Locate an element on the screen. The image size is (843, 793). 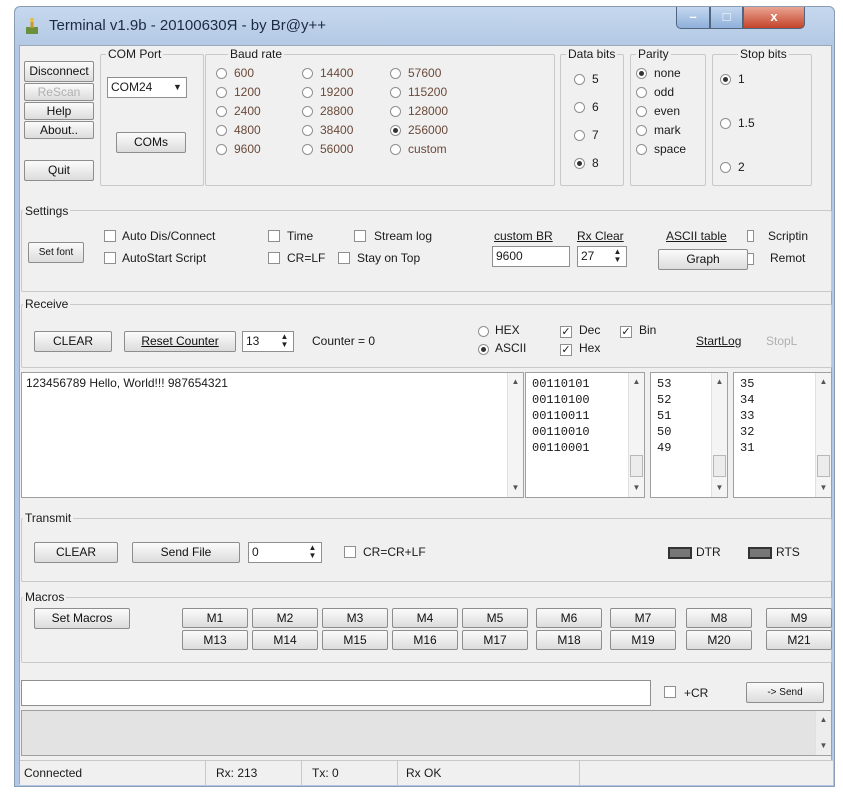
parity-radio-space is located at coordinates (641, 149).